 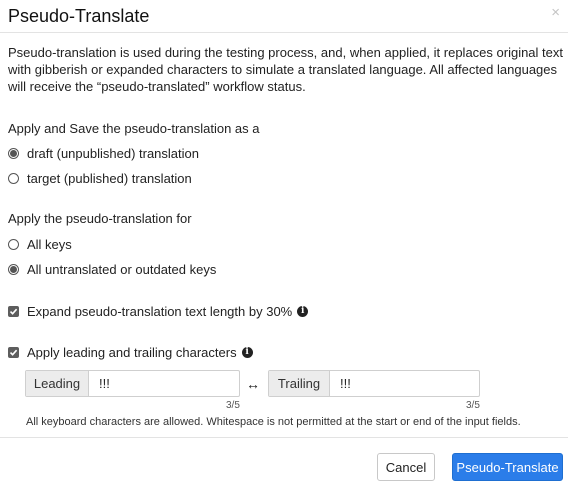 What do you see at coordinates (109, 178) in the screenshot?
I see `radio-target-label: target (published) translation` at bounding box center [109, 178].